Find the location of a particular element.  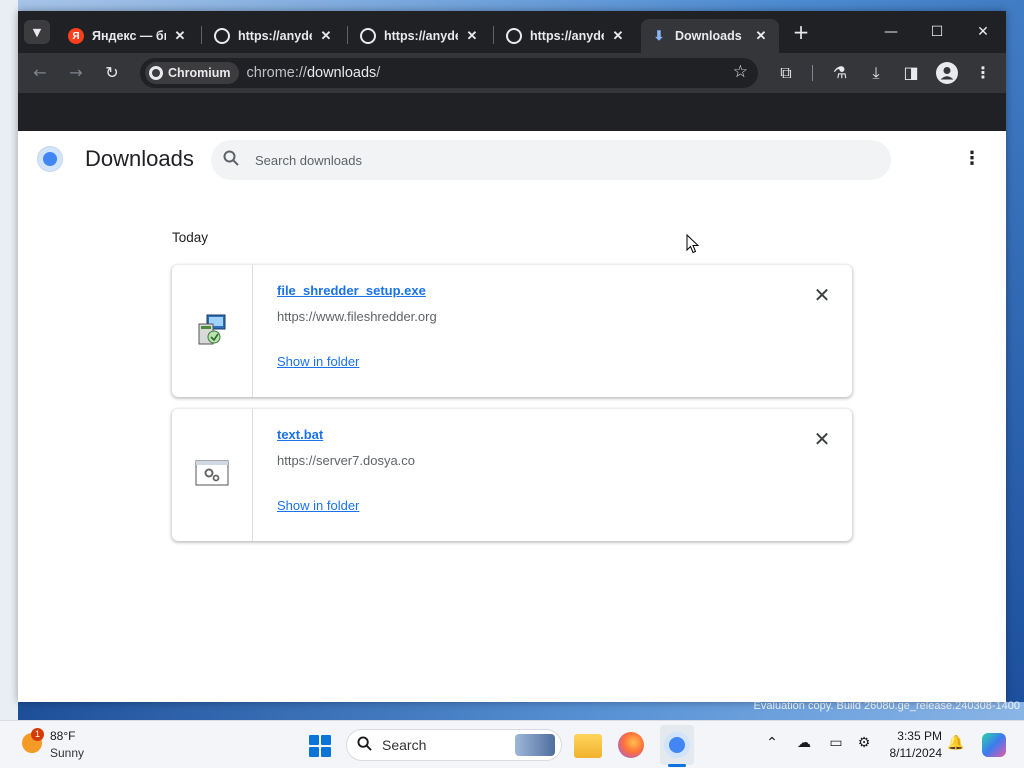

close-window-button: ✕ is located at coordinates (983, 32).